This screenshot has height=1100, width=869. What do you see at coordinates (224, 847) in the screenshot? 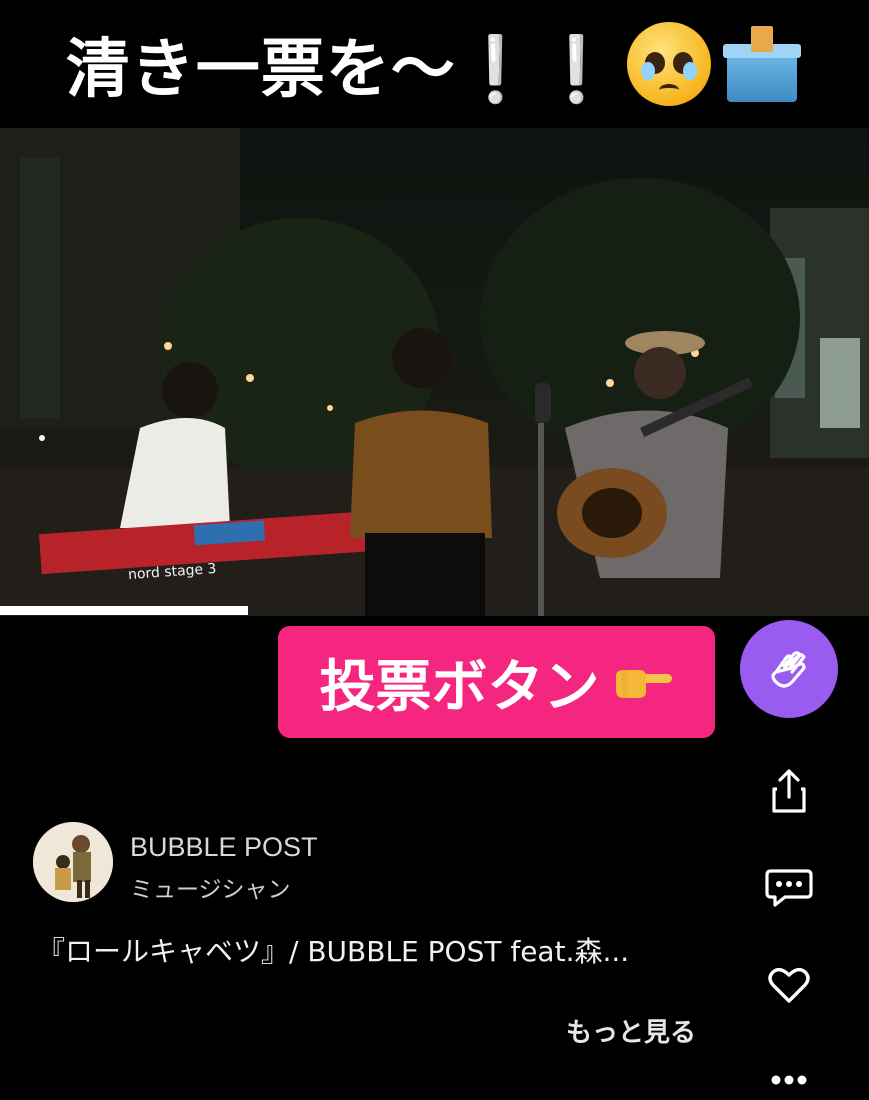
I see `channel-name: BUBBLE POST` at bounding box center [224, 847].